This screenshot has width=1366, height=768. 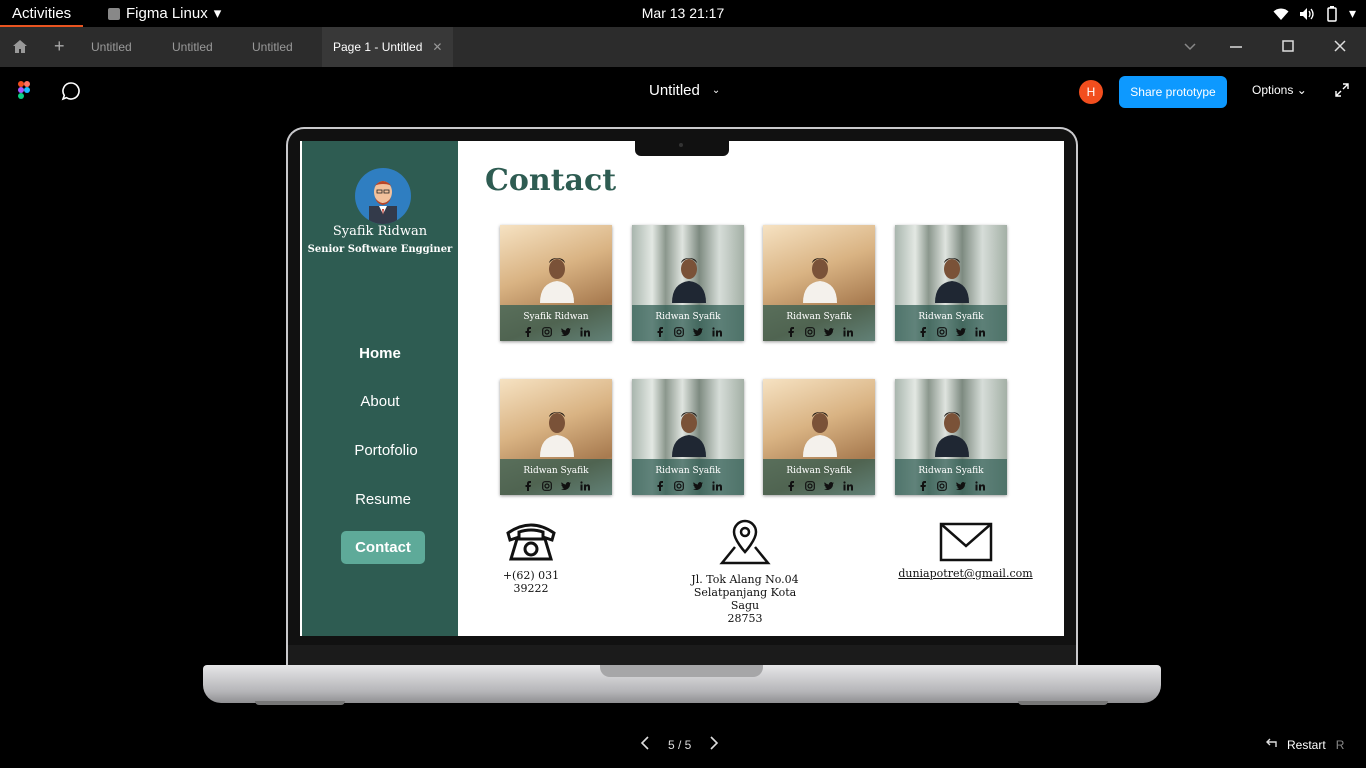 What do you see at coordinates (745, 546) in the screenshot?
I see `location-pin-icon` at bounding box center [745, 546].